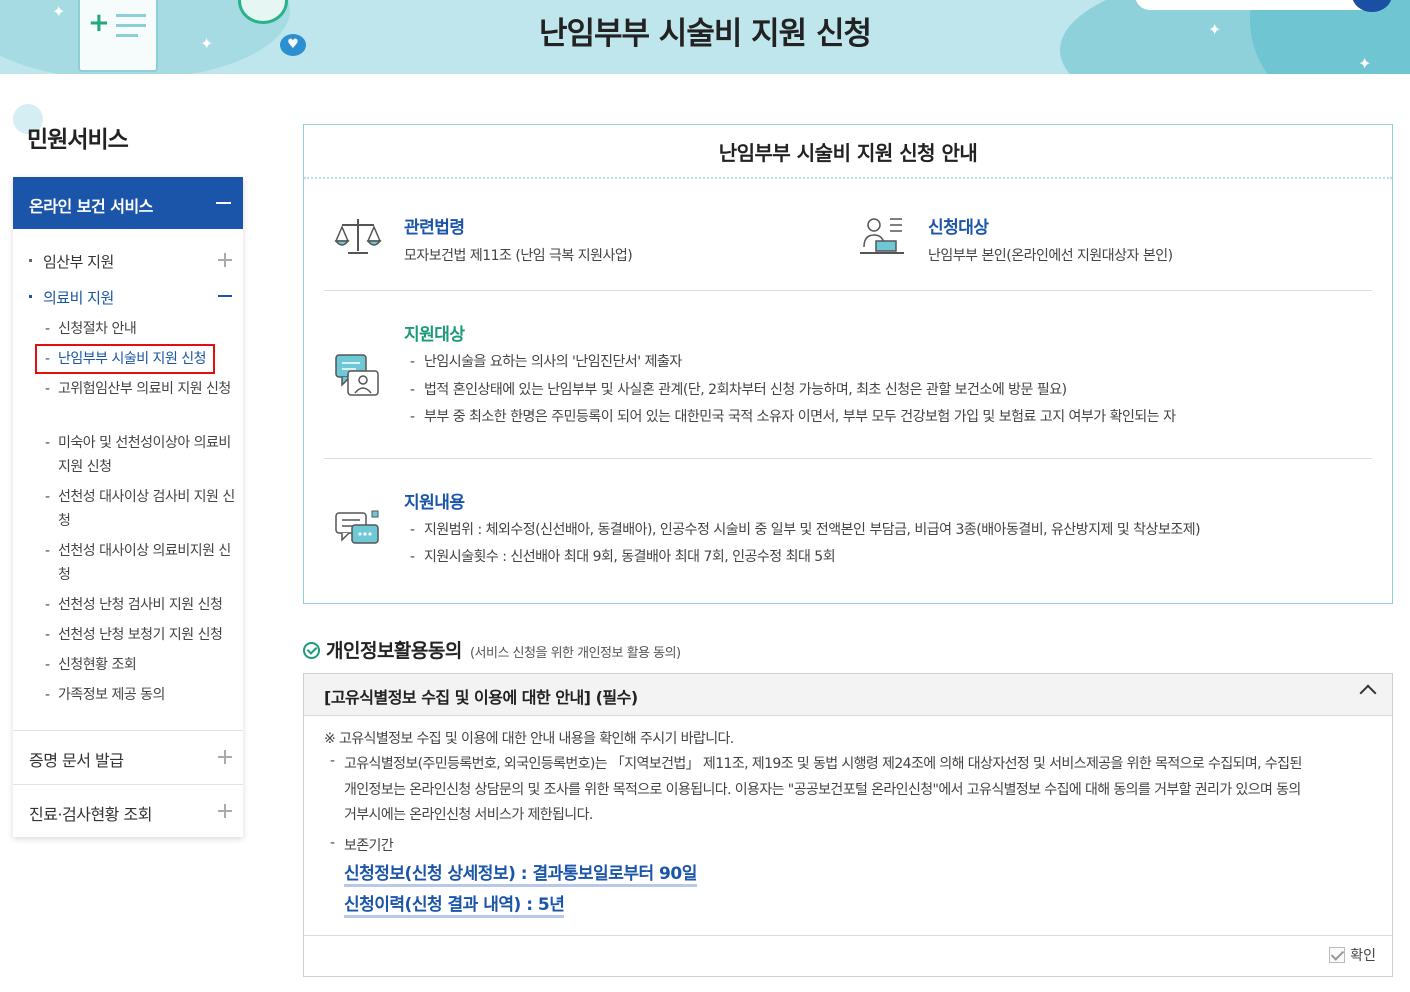  Describe the element at coordinates (311, 650) in the screenshot. I see `check-circle-icon` at that location.